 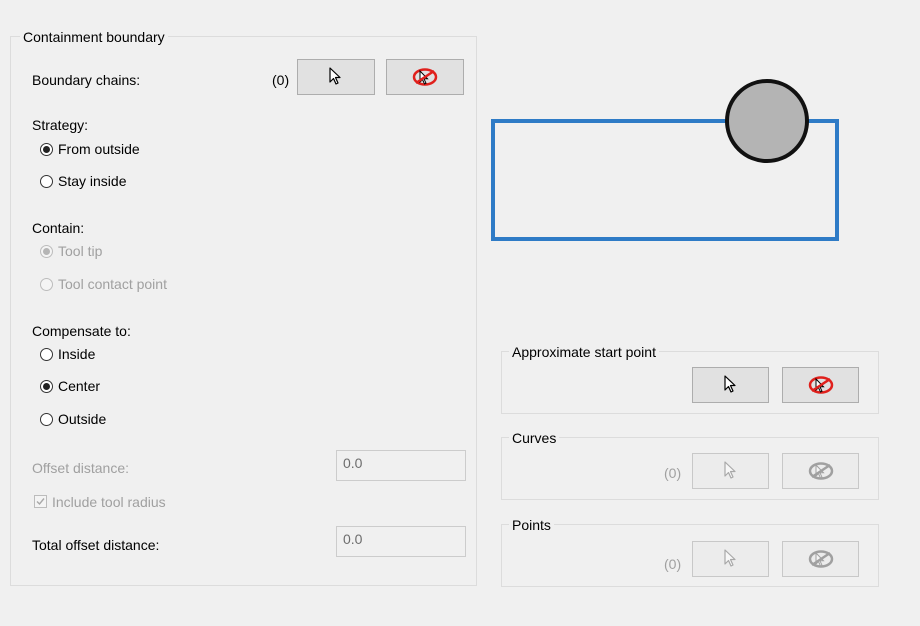 What do you see at coordinates (109, 502) in the screenshot?
I see `include-tool-radius-label: Include tool radius` at bounding box center [109, 502].